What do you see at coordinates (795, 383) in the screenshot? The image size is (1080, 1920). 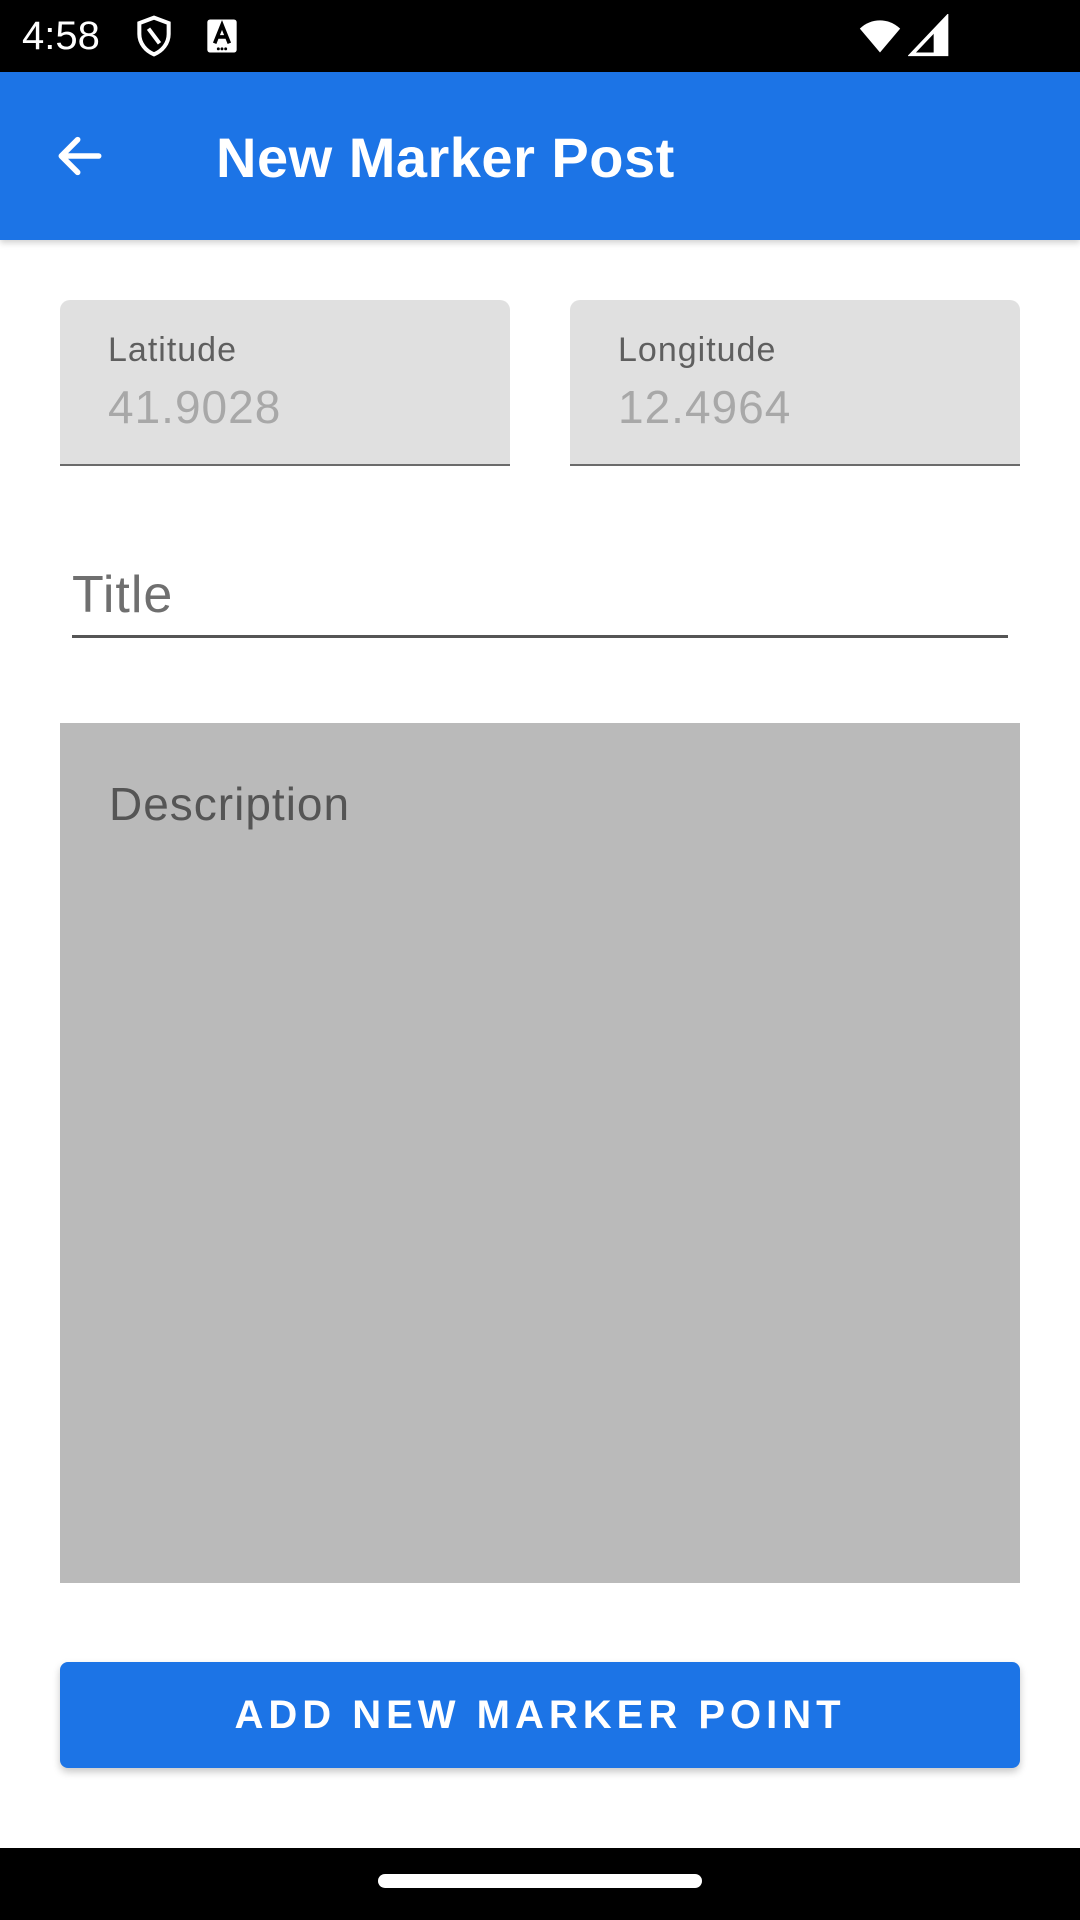 I see `longitude-field: Longitude 12.4964` at bounding box center [795, 383].